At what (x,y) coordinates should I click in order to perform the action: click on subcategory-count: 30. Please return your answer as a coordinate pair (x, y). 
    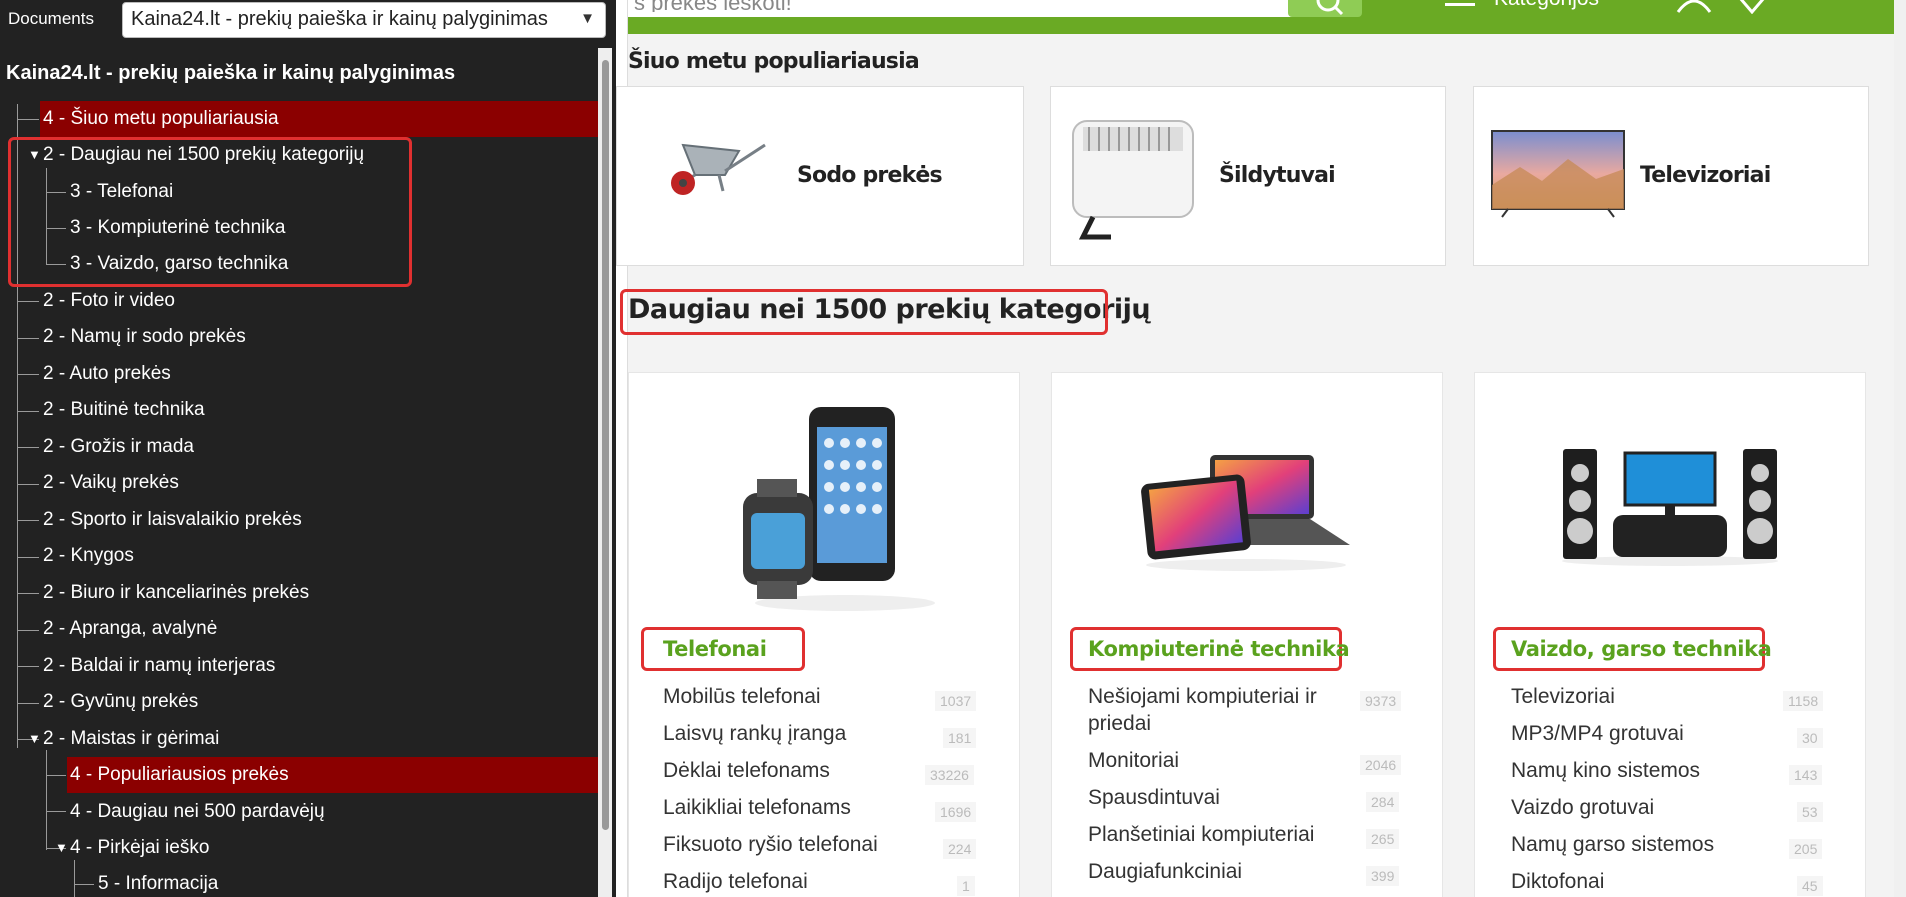
    Looking at the image, I should click on (1810, 738).